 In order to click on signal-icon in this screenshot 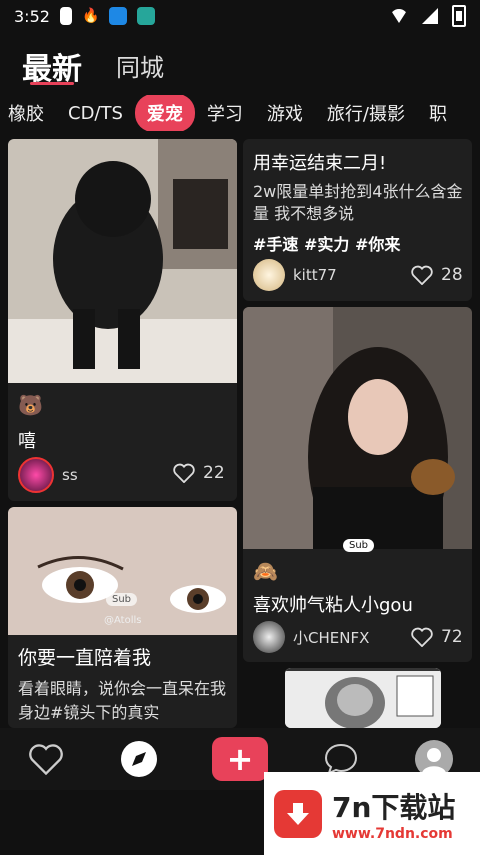, I will do `click(430, 16)`.